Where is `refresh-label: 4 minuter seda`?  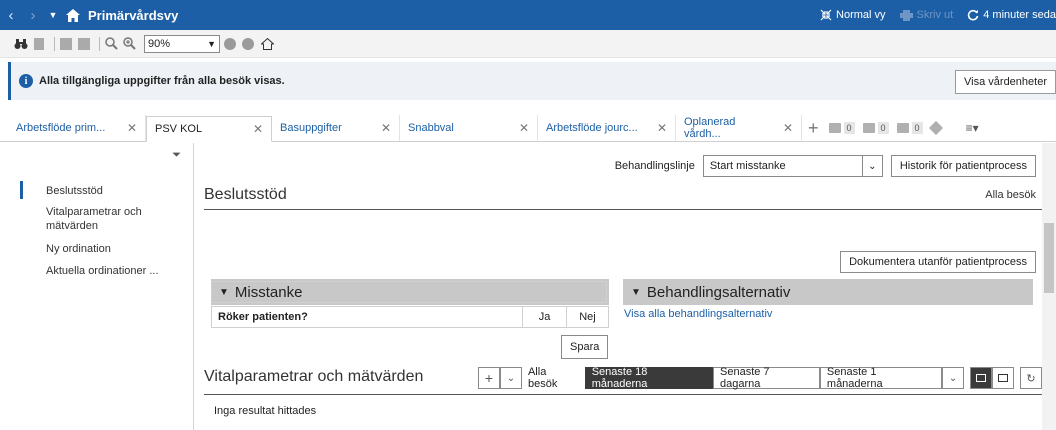
refresh-label: 4 minuter seda is located at coordinates (1019, 15).